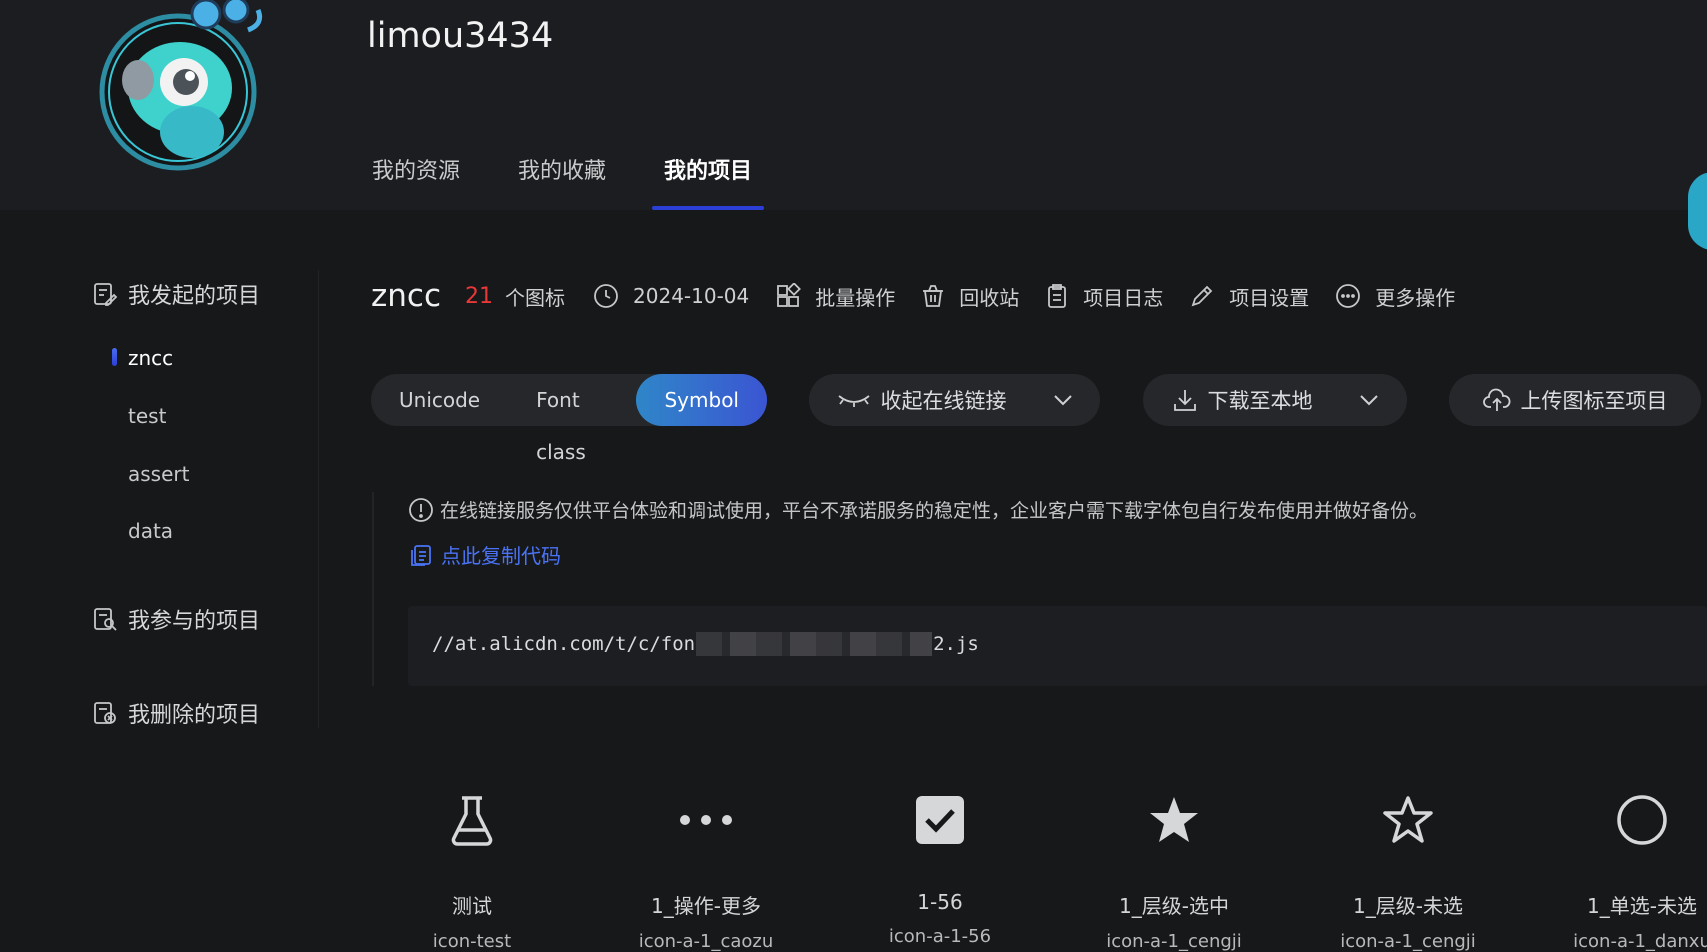 This screenshot has width=1707, height=952. Describe the element at coordinates (194, 621) in the screenshot. I see `sidebar-group-joined-label: 我参与的项目` at that location.